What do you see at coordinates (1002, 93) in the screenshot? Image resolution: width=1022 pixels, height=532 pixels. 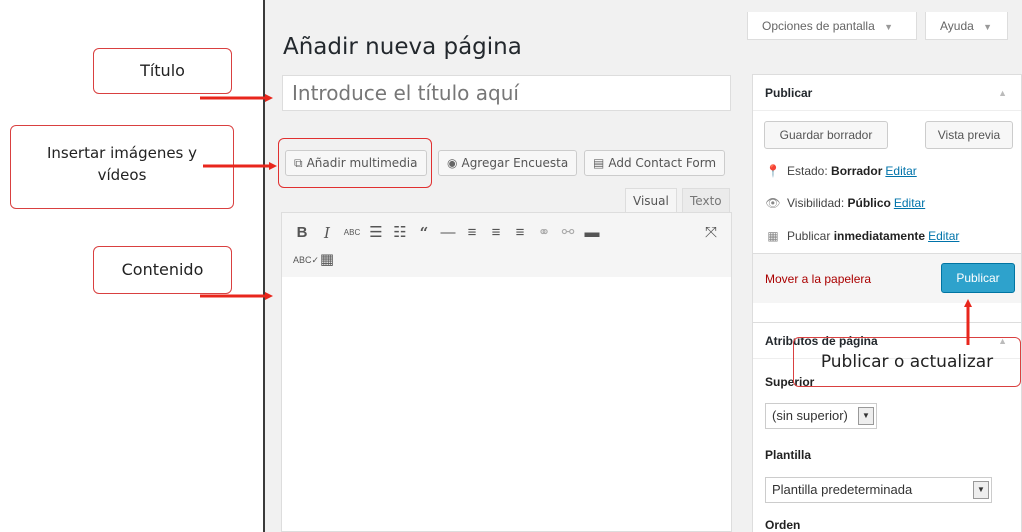 I see `collapse-icon: ▲` at bounding box center [1002, 93].